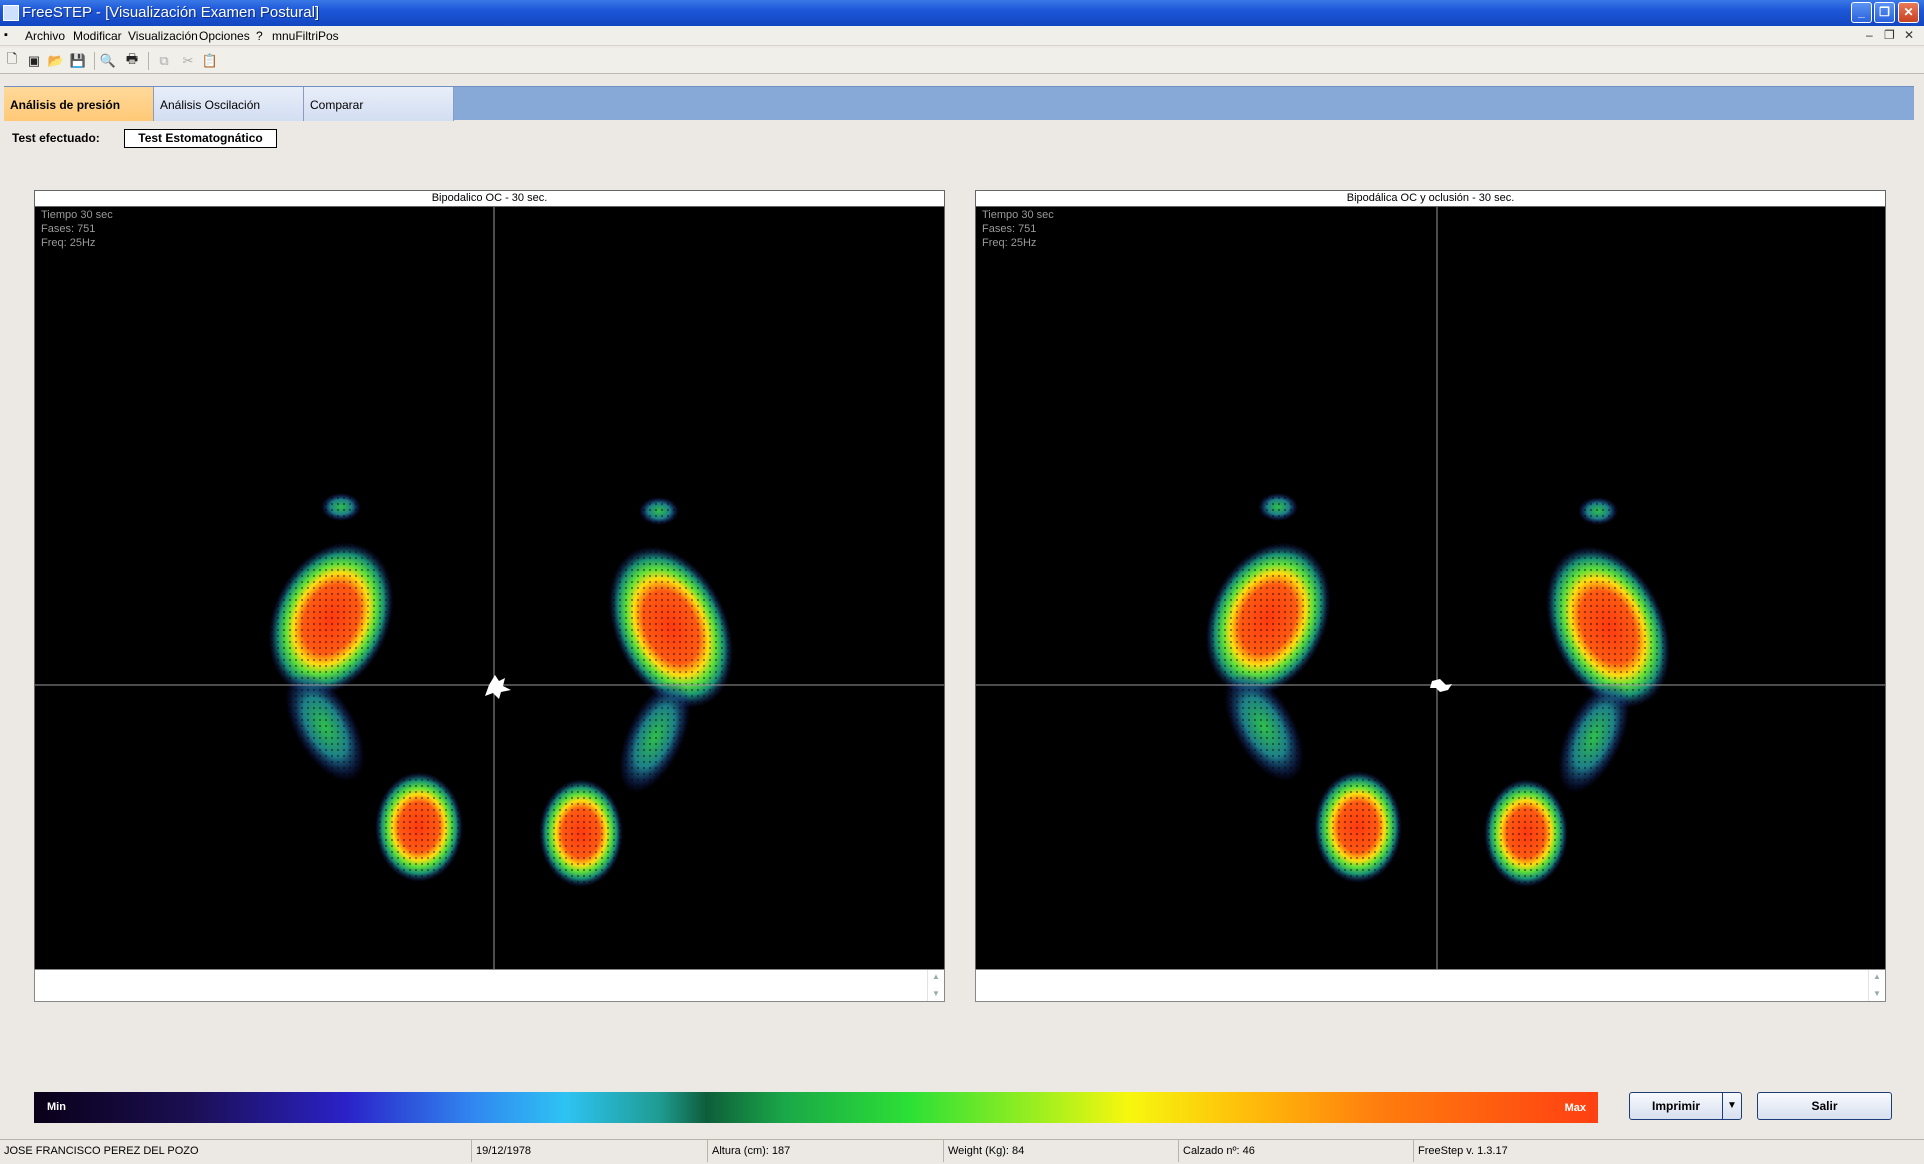 The height and width of the screenshot is (1164, 1924). What do you see at coordinates (236, 1151) in the screenshot?
I see `status-patient-name: JOSE FRANCISCO PEREZ DEL POZO` at bounding box center [236, 1151].